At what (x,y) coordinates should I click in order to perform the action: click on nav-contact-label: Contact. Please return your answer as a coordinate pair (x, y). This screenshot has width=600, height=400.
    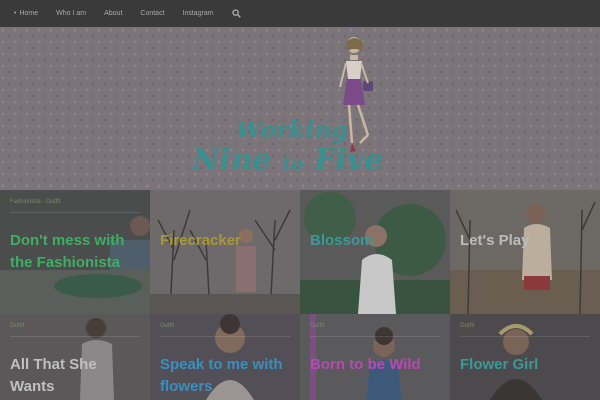
    Looking at the image, I should click on (152, 13).